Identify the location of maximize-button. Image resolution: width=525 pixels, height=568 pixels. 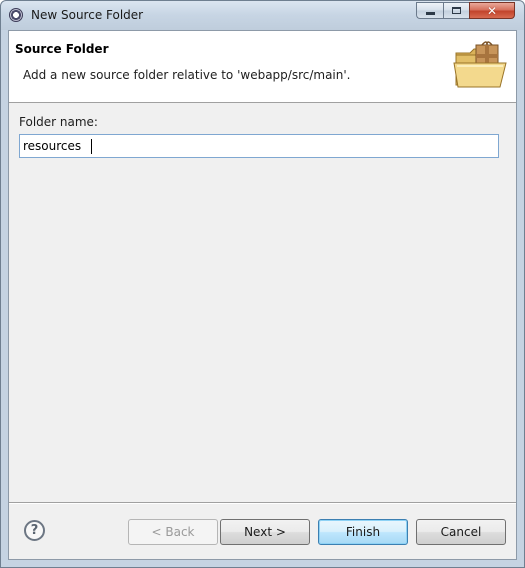
(456, 10).